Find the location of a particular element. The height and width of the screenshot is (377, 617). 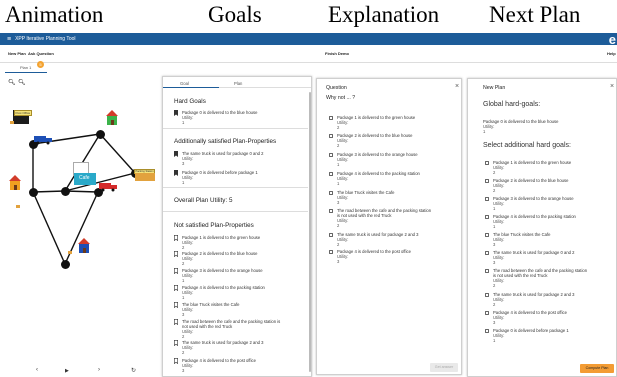

green-house is located at coordinates (112, 117).